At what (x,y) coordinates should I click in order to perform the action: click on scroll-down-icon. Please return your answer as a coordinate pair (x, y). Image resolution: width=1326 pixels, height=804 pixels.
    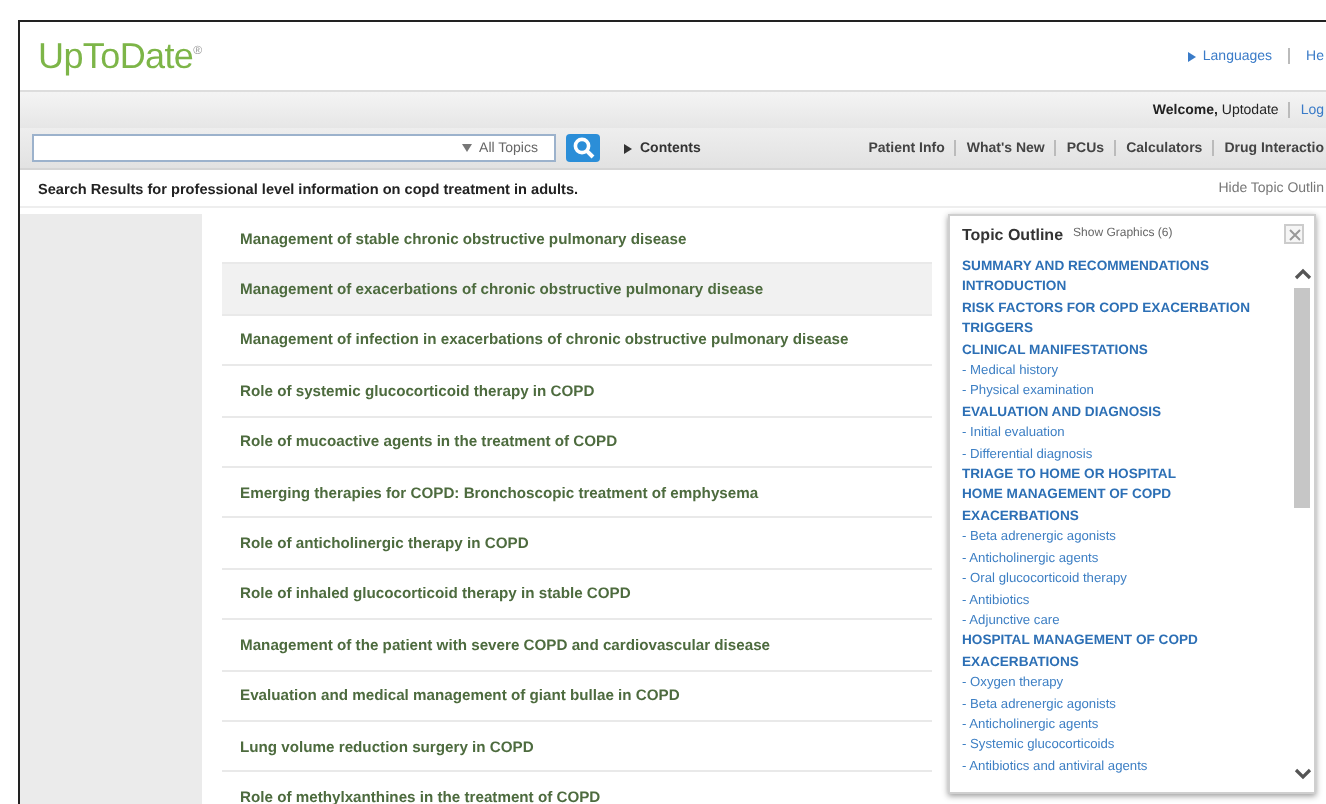
    Looking at the image, I should click on (1302, 774).